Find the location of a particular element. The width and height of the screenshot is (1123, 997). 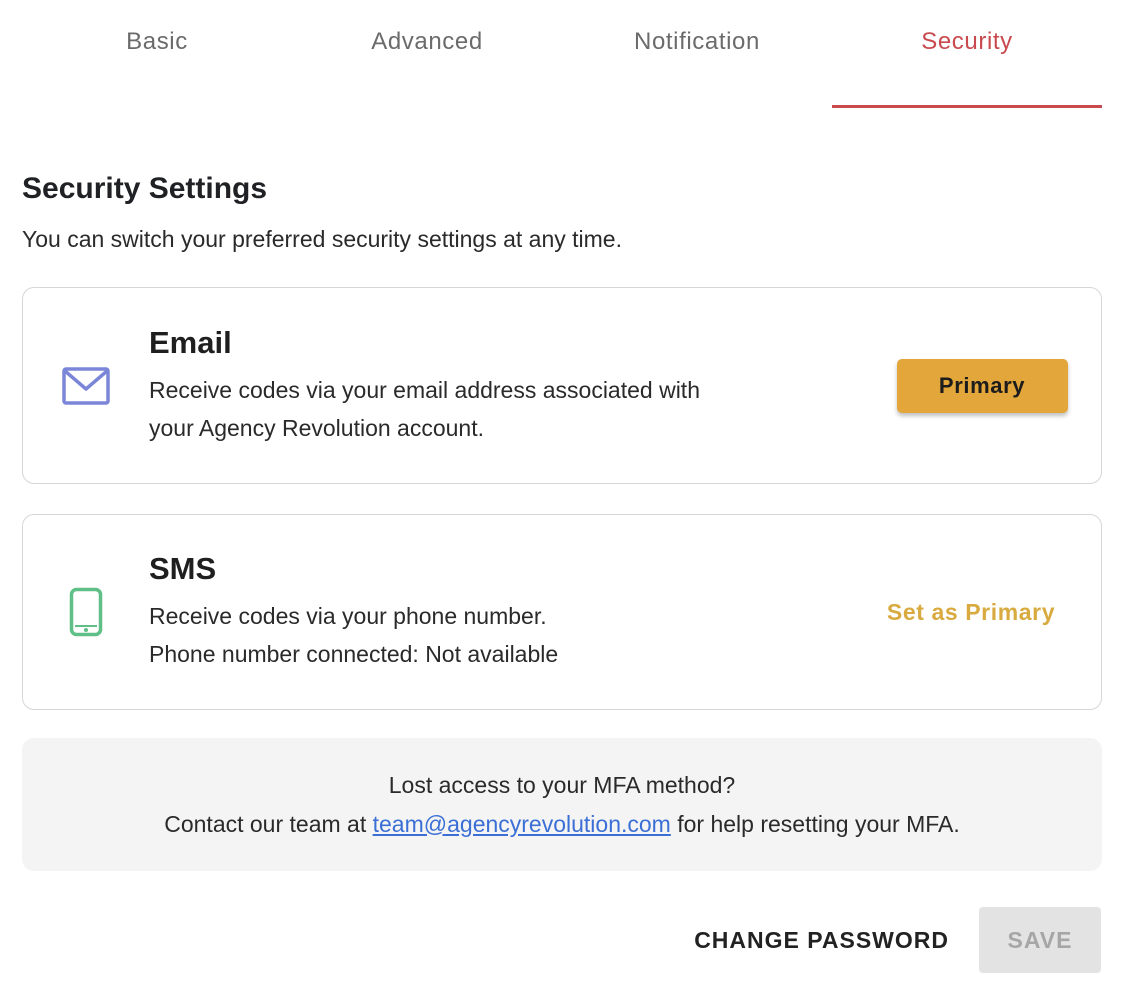

mfa-help-question: Lost access to your MFA method? is located at coordinates (562, 784).